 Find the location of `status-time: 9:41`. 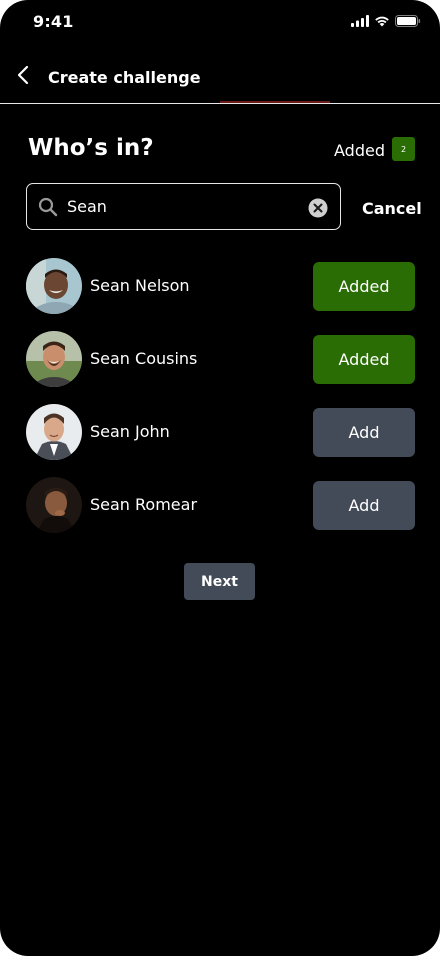

status-time: 9:41 is located at coordinates (53, 21).